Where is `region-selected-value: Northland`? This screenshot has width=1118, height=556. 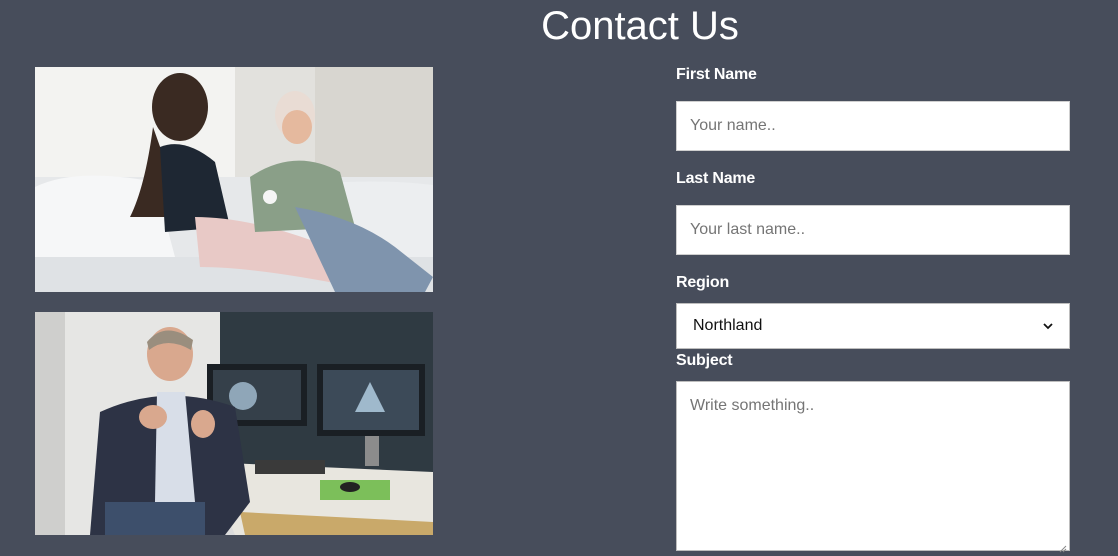 region-selected-value: Northland is located at coordinates (728, 325).